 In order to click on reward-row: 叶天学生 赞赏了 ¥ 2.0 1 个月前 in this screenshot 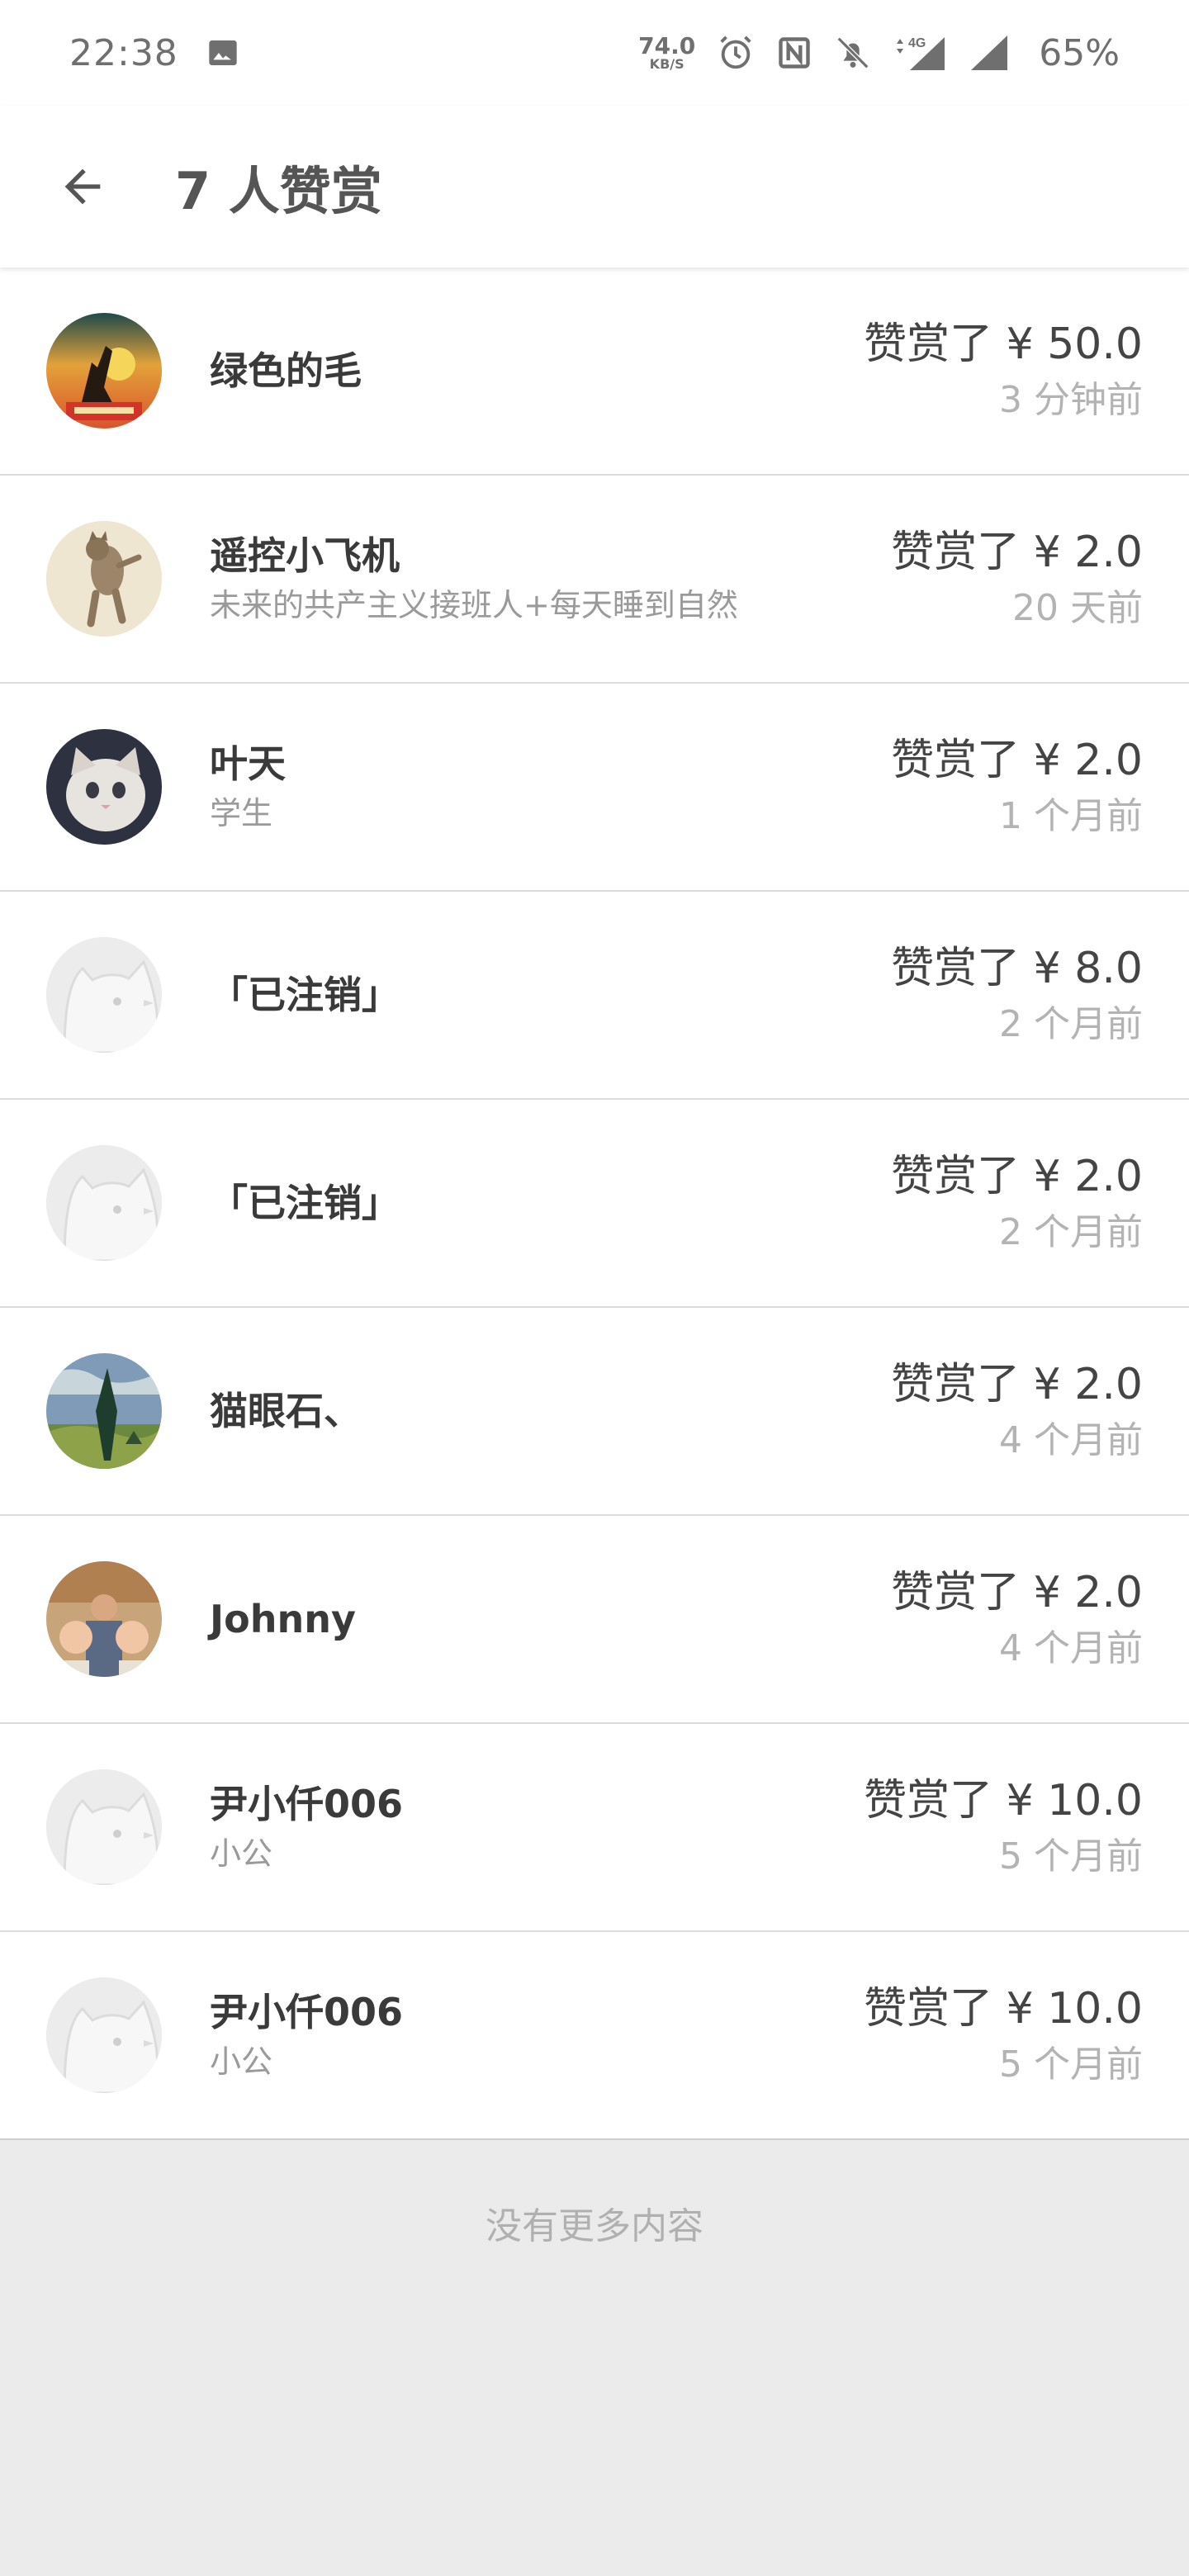, I will do `click(594, 788)`.